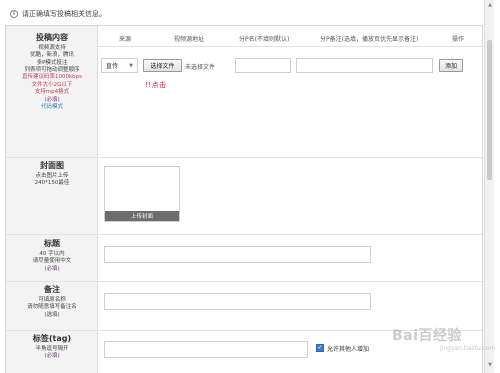  Describe the element at coordinates (52, 338) in the screenshot. I see `tag-section-title: 标签(tag)` at that location.